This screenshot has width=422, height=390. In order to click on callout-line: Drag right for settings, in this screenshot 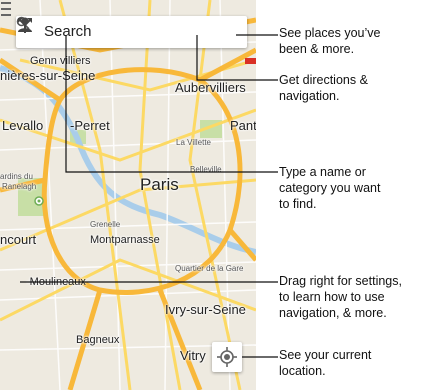, I will do `click(340, 281)`.